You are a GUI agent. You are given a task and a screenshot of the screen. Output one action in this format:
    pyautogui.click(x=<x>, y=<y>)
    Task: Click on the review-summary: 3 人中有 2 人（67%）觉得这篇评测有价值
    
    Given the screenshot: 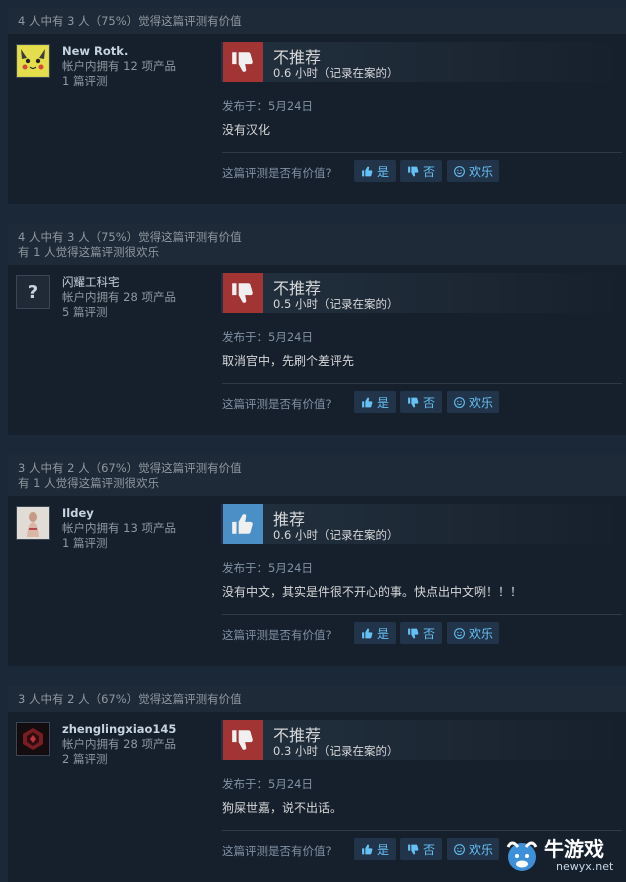 What is the action you would take?
    pyautogui.click(x=317, y=699)
    